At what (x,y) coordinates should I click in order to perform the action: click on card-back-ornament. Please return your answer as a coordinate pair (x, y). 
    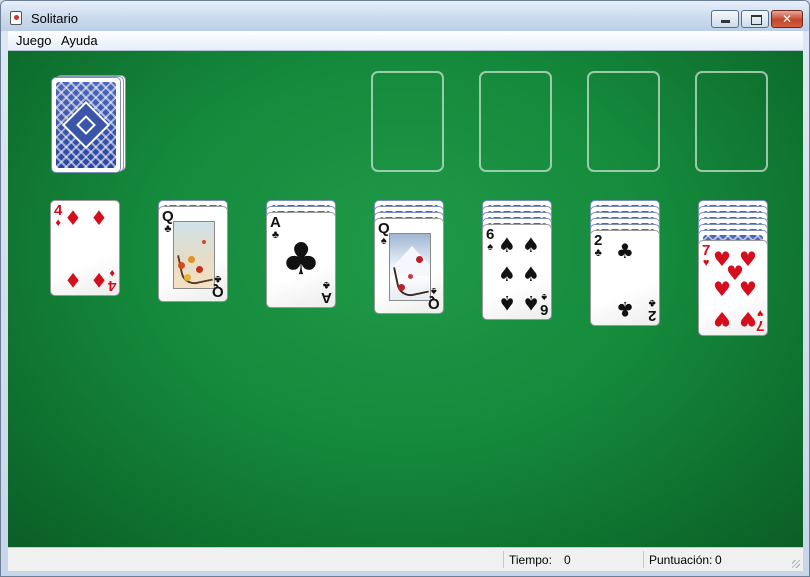
    Looking at the image, I should click on (86, 125).